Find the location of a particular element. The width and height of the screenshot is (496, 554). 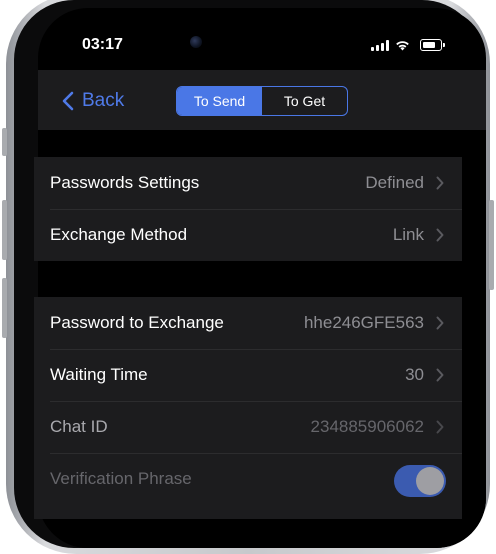

front-camera is located at coordinates (196, 42).